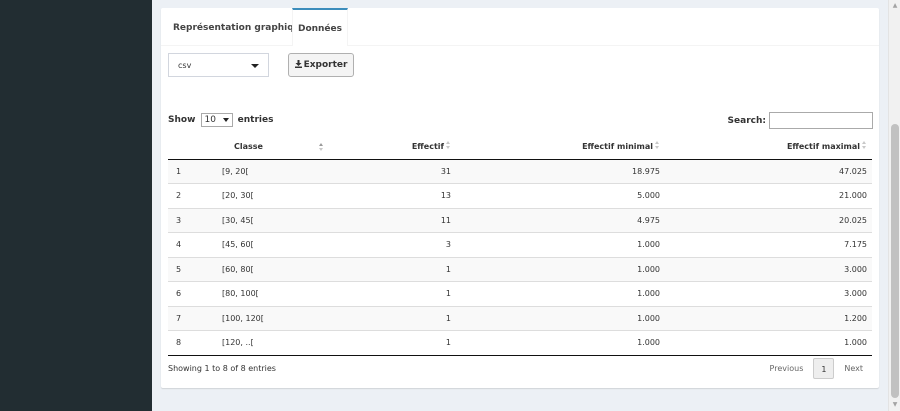 The width and height of the screenshot is (900, 411). Describe the element at coordinates (277, 147) in the screenshot. I see `column-header-classe: Classe` at that location.